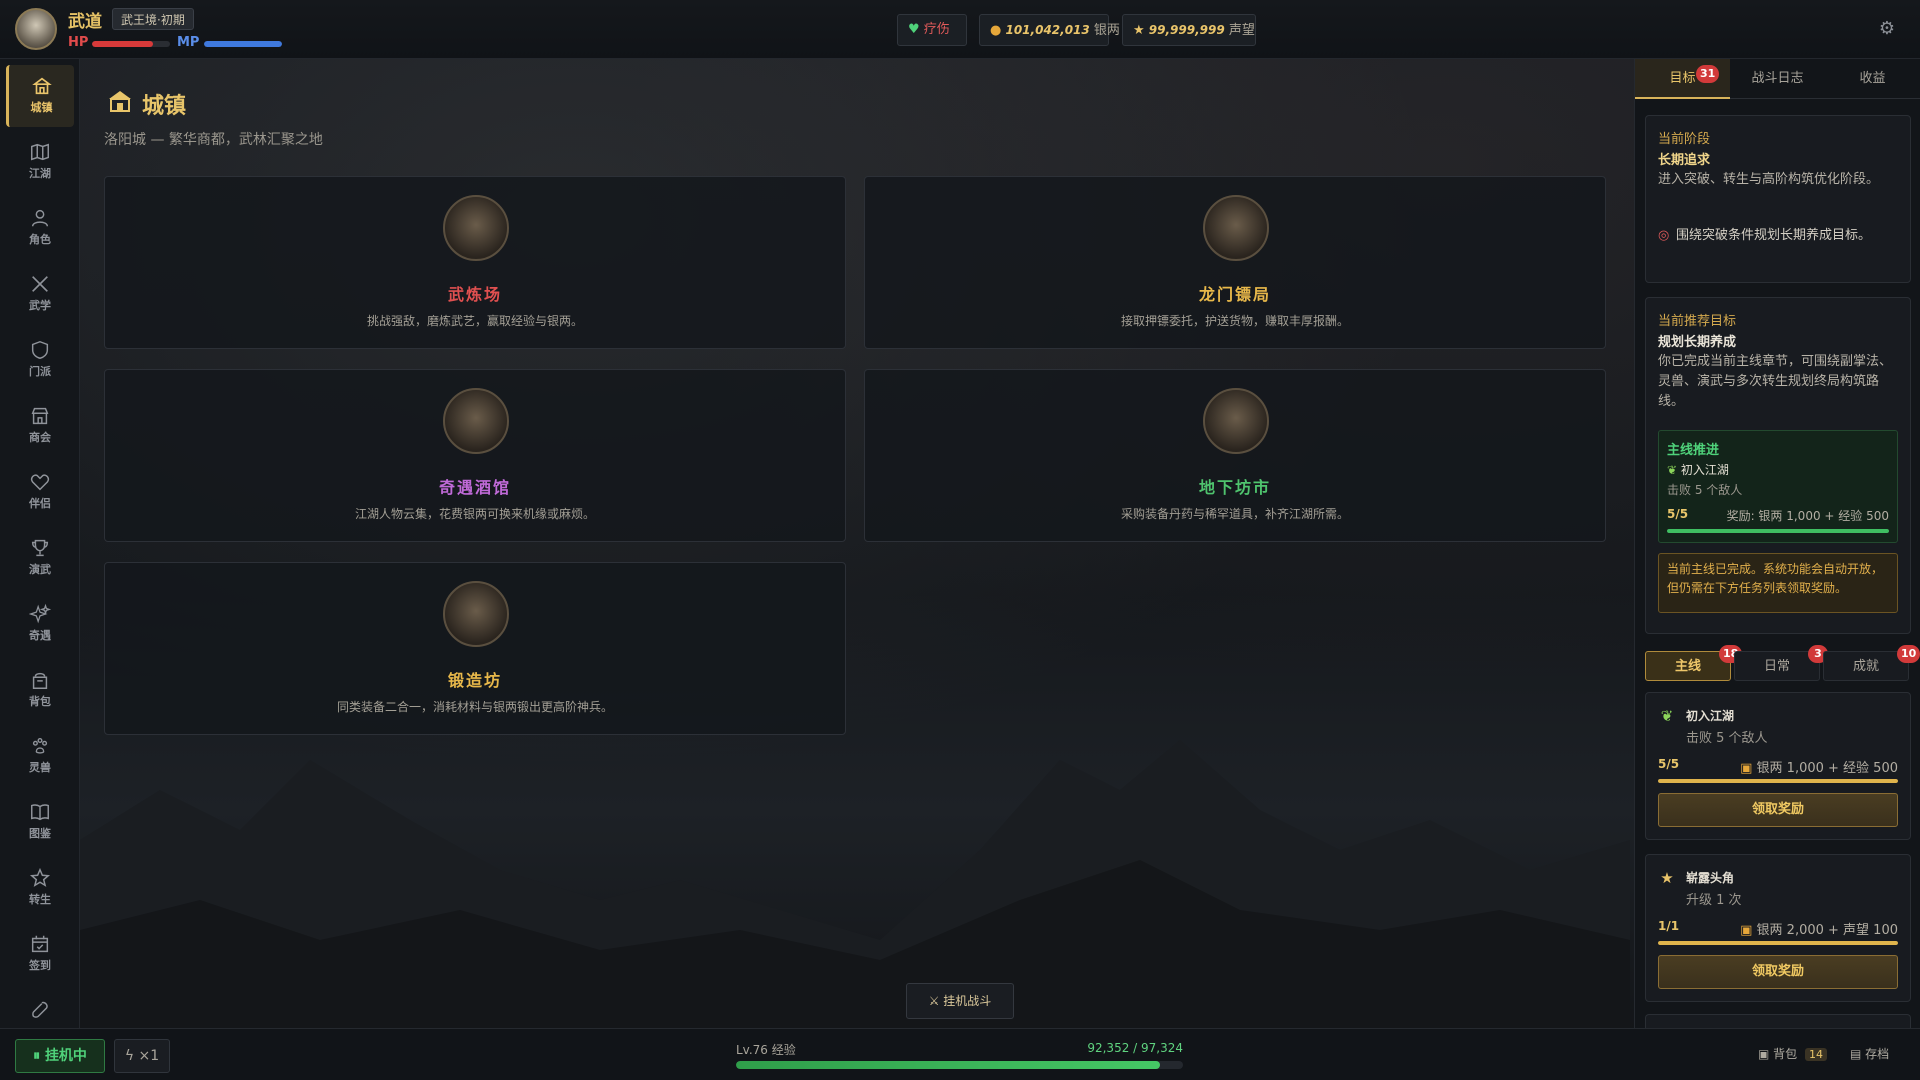  I want to click on book-icon, so click(40, 812).